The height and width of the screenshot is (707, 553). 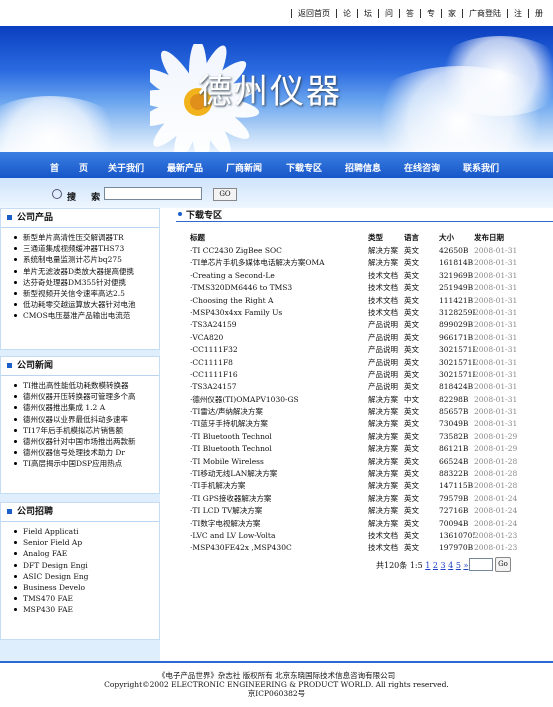 I want to click on news-link: 德州仪器以业界最低抖动多速率, so click(x=80, y=419).